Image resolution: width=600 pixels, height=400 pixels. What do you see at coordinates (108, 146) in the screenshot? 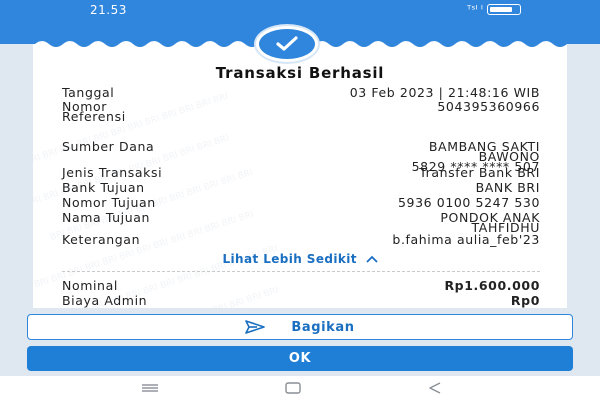
I see `detail-label: Sumber Dana` at bounding box center [108, 146].